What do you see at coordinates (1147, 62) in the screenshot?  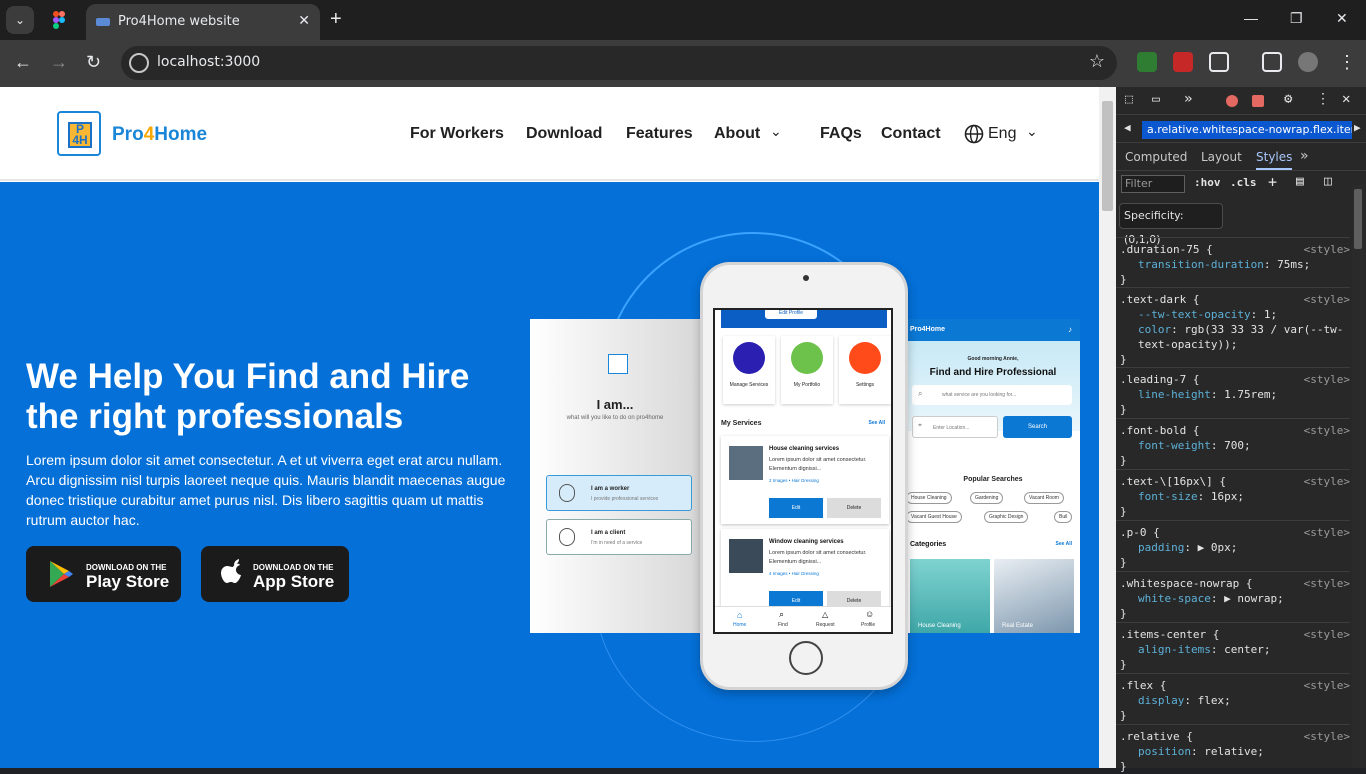 I see `download-extension-icon` at bounding box center [1147, 62].